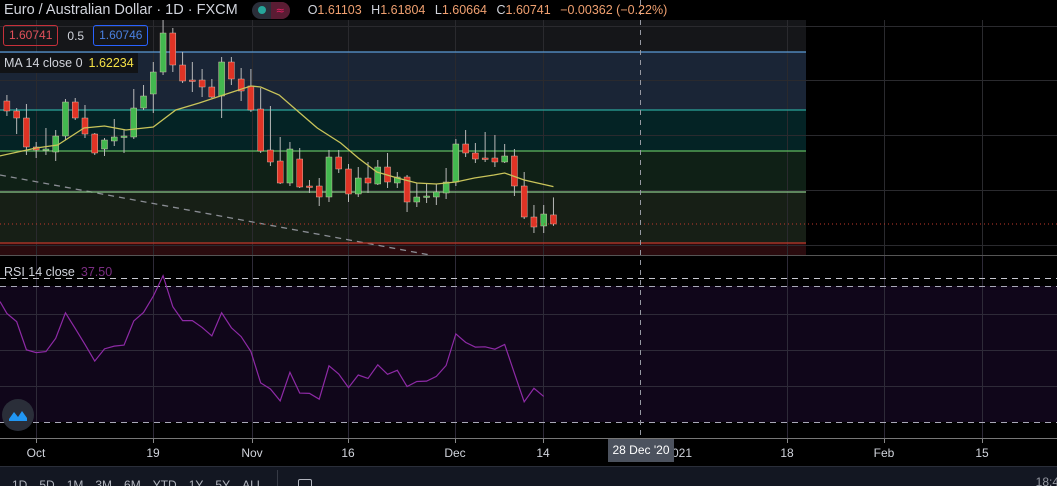 The width and height of the screenshot is (1057, 486). What do you see at coordinates (376, 10) in the screenshot?
I see `high-label: H` at bounding box center [376, 10].